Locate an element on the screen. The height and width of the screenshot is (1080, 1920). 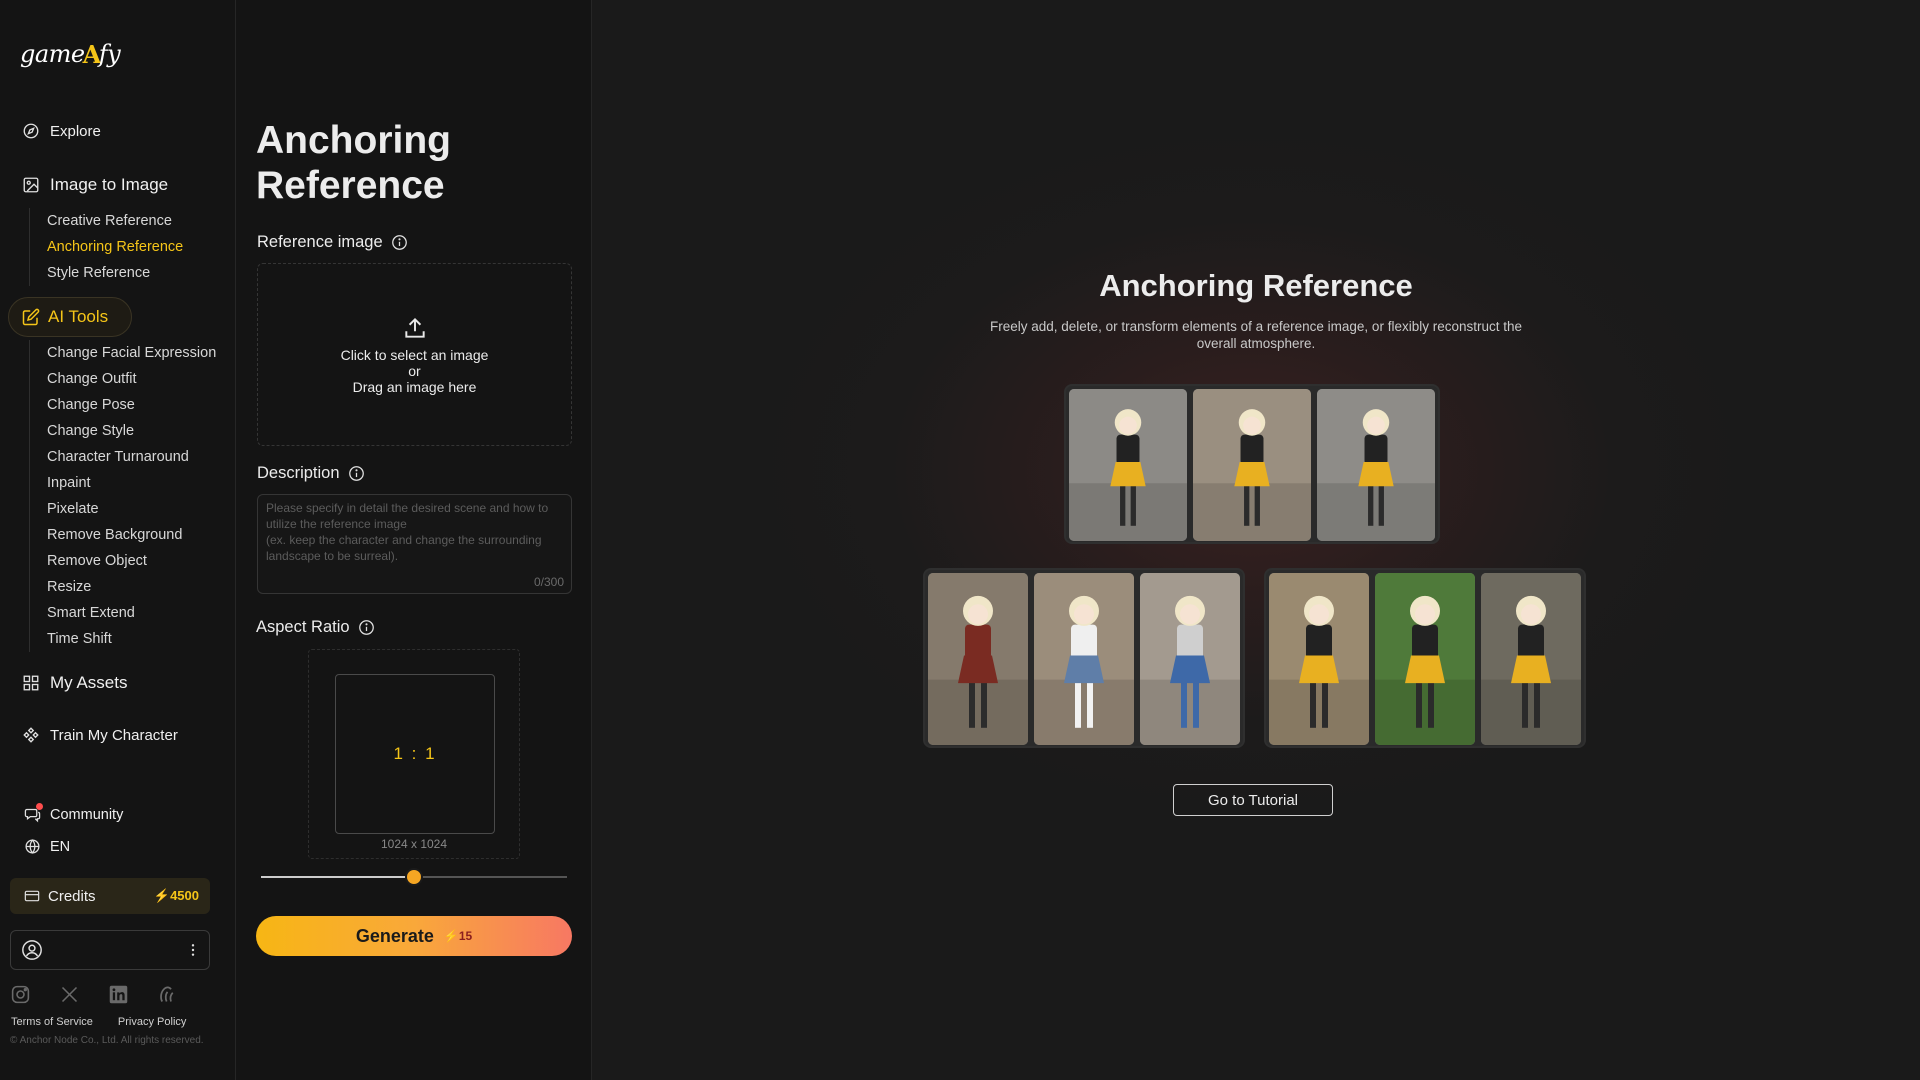
linkedin-icon is located at coordinates (118, 994).